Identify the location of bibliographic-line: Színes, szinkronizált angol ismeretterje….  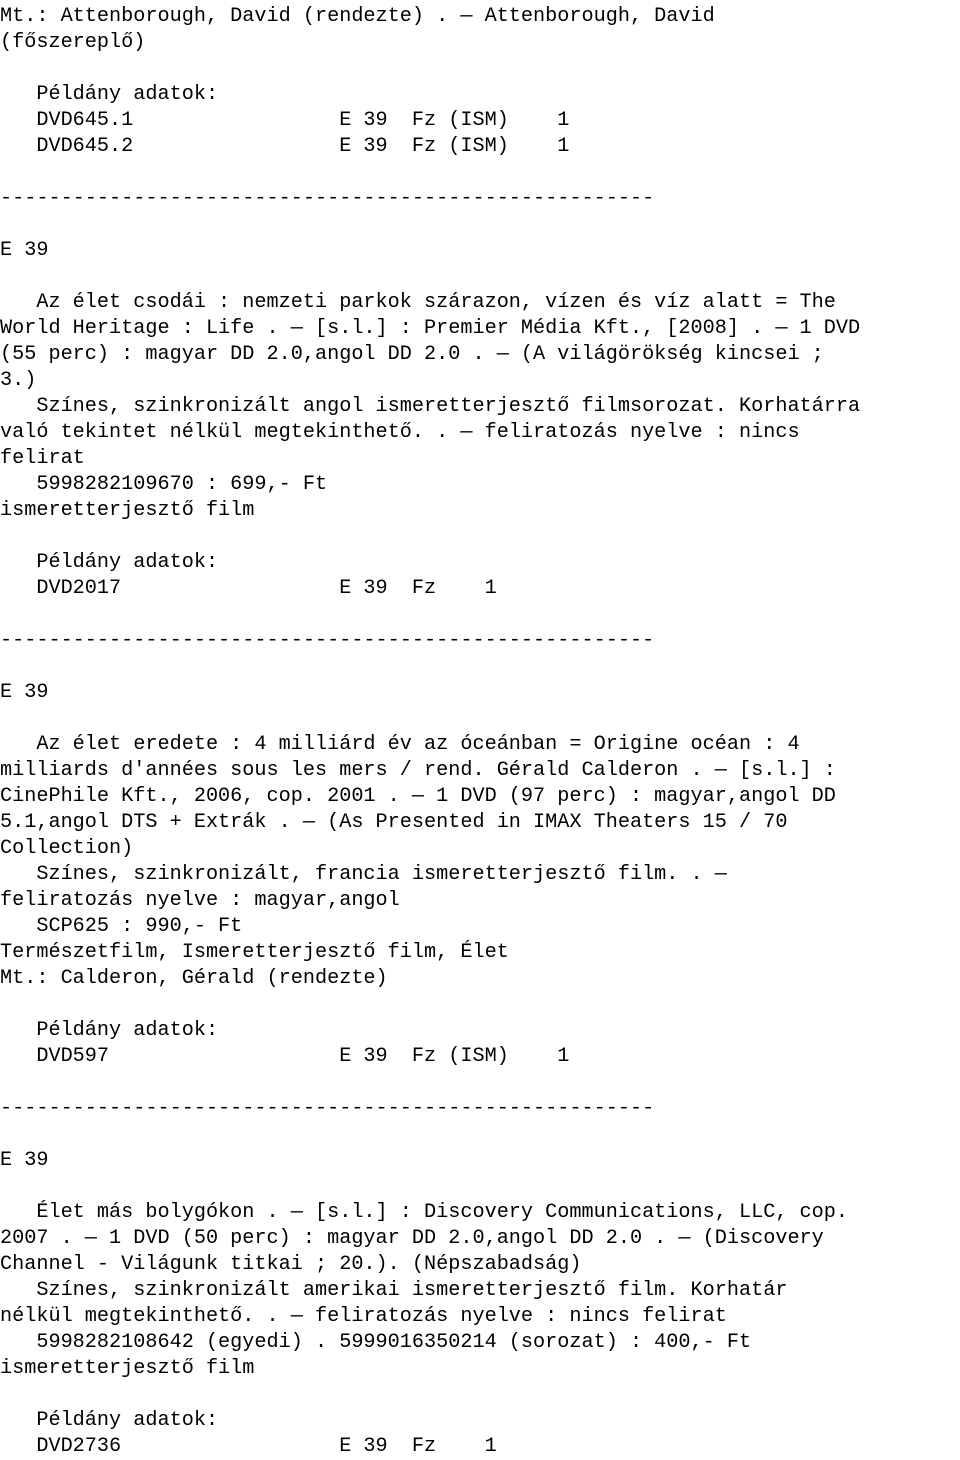
(430, 406).